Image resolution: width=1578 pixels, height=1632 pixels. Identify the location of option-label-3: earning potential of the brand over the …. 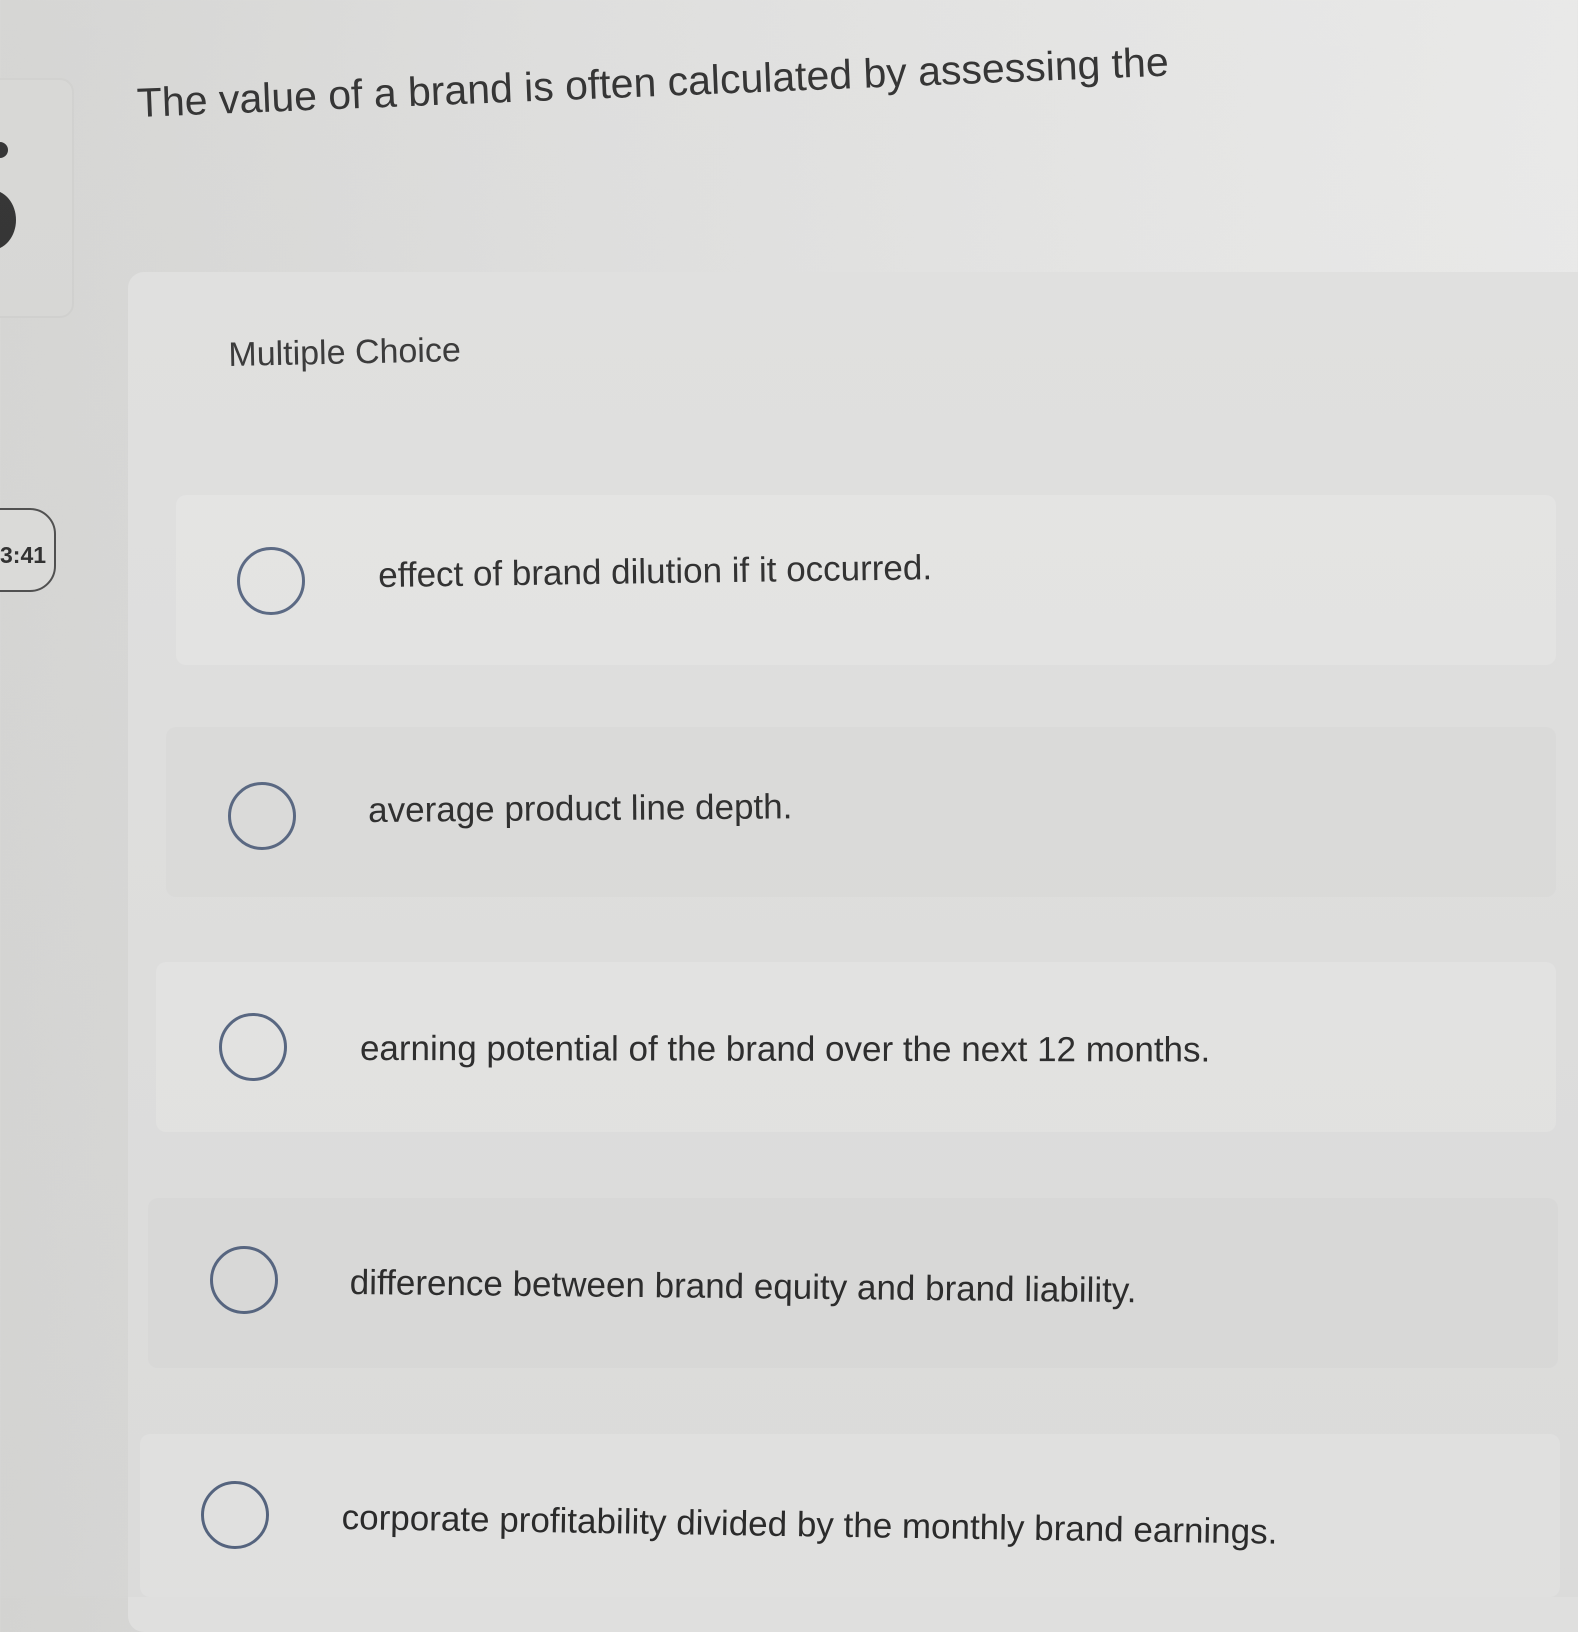
(785, 1049).